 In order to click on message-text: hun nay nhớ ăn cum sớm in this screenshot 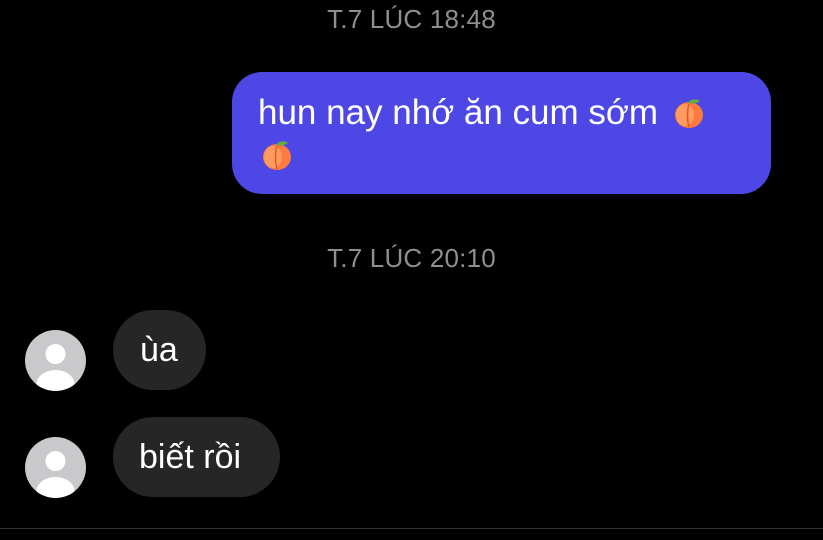, I will do `click(458, 112)`.